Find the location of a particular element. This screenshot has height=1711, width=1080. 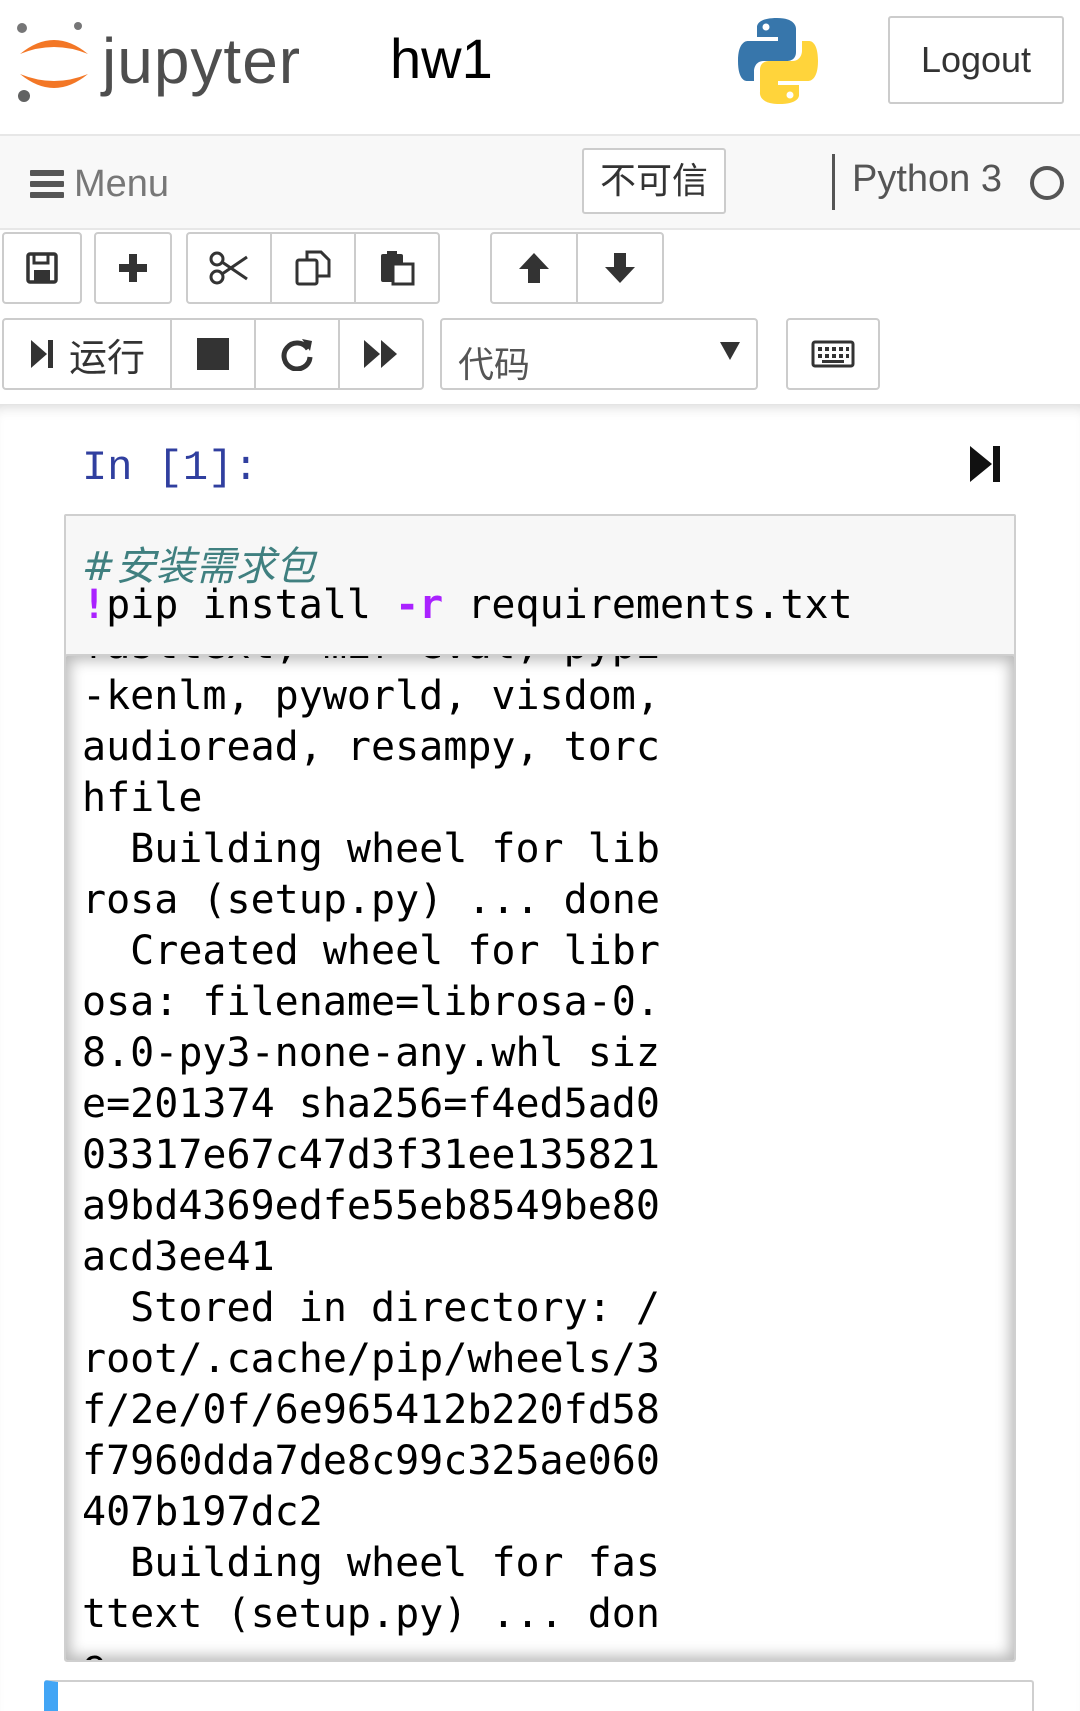

toolbar: 运行 代码 is located at coordinates (540, 318).